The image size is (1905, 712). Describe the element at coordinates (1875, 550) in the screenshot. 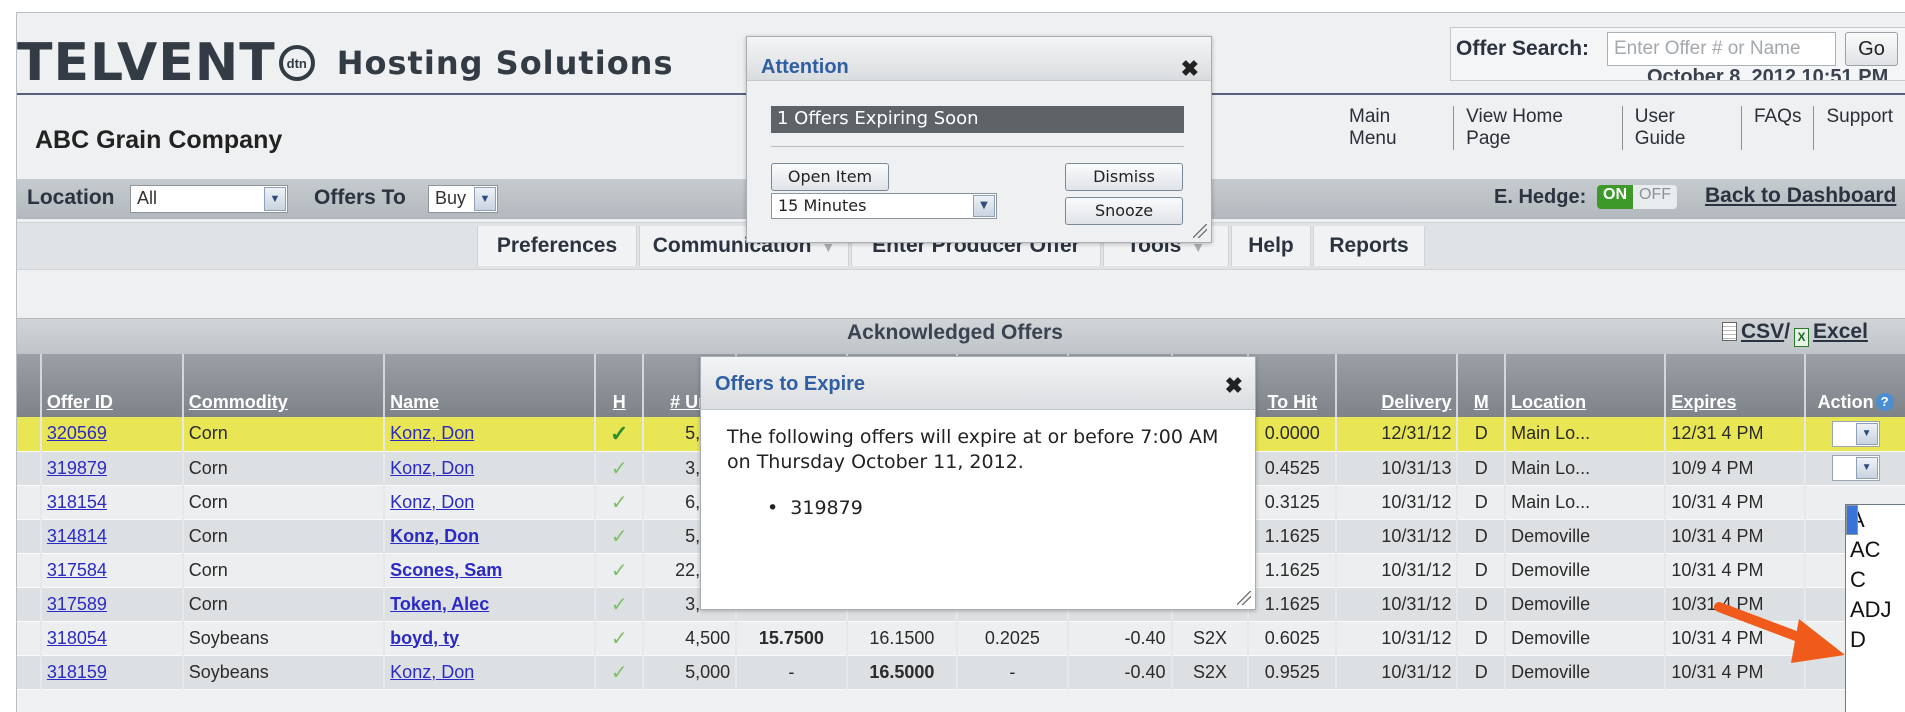

I see `action-option: AC` at that location.